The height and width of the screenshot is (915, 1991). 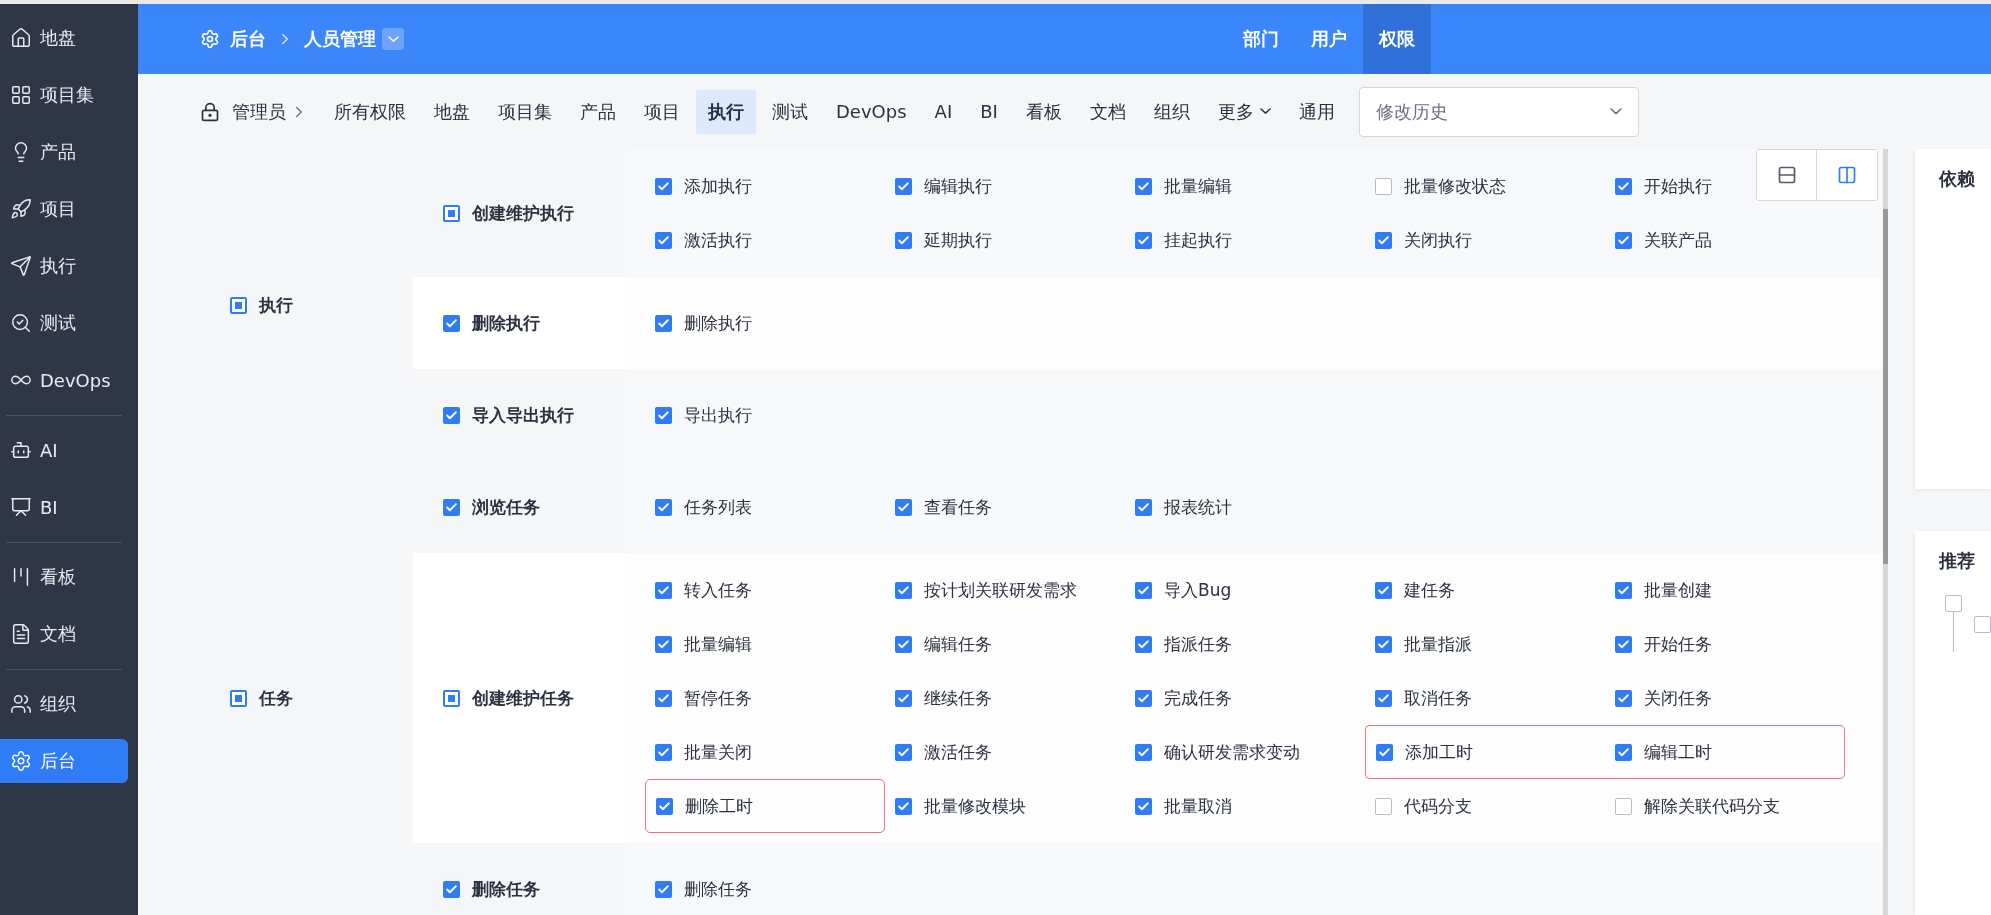 I want to click on tab: 测试, so click(x=790, y=111).